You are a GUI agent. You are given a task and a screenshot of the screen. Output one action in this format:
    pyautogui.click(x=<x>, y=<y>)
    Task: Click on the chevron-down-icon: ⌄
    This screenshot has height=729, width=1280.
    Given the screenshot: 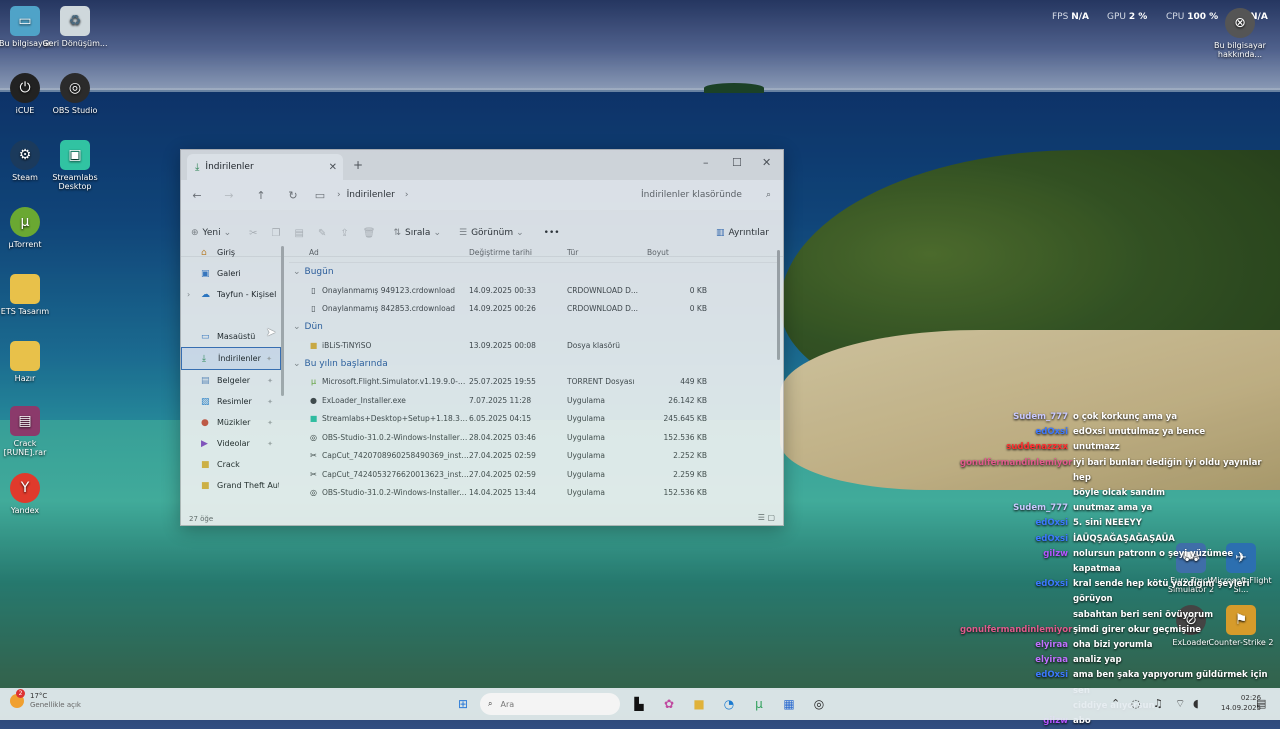 What is the action you would take?
    pyautogui.click(x=297, y=327)
    